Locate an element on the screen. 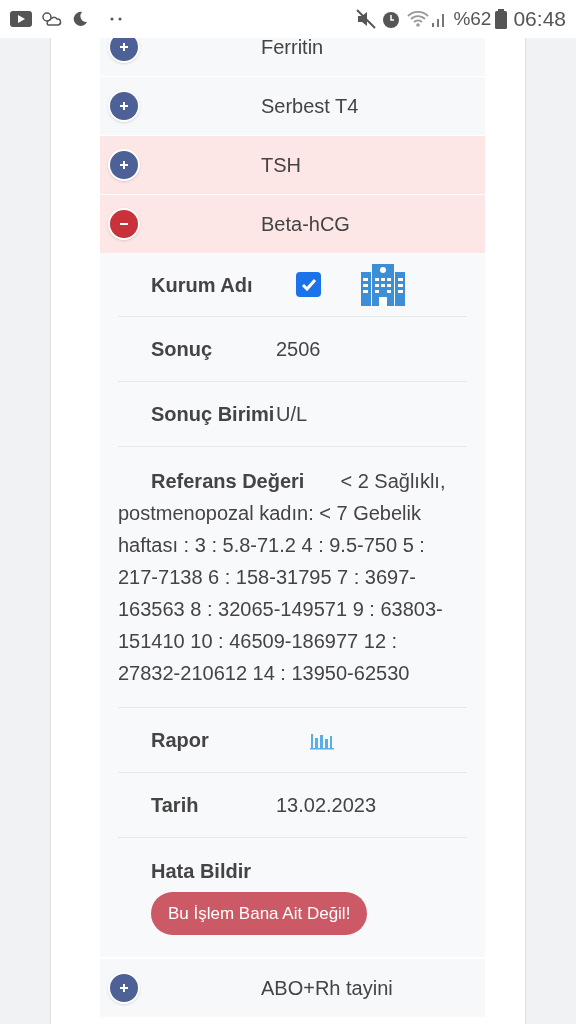 This screenshot has width=576, height=1024. collapse-button is located at coordinates (124, 224).